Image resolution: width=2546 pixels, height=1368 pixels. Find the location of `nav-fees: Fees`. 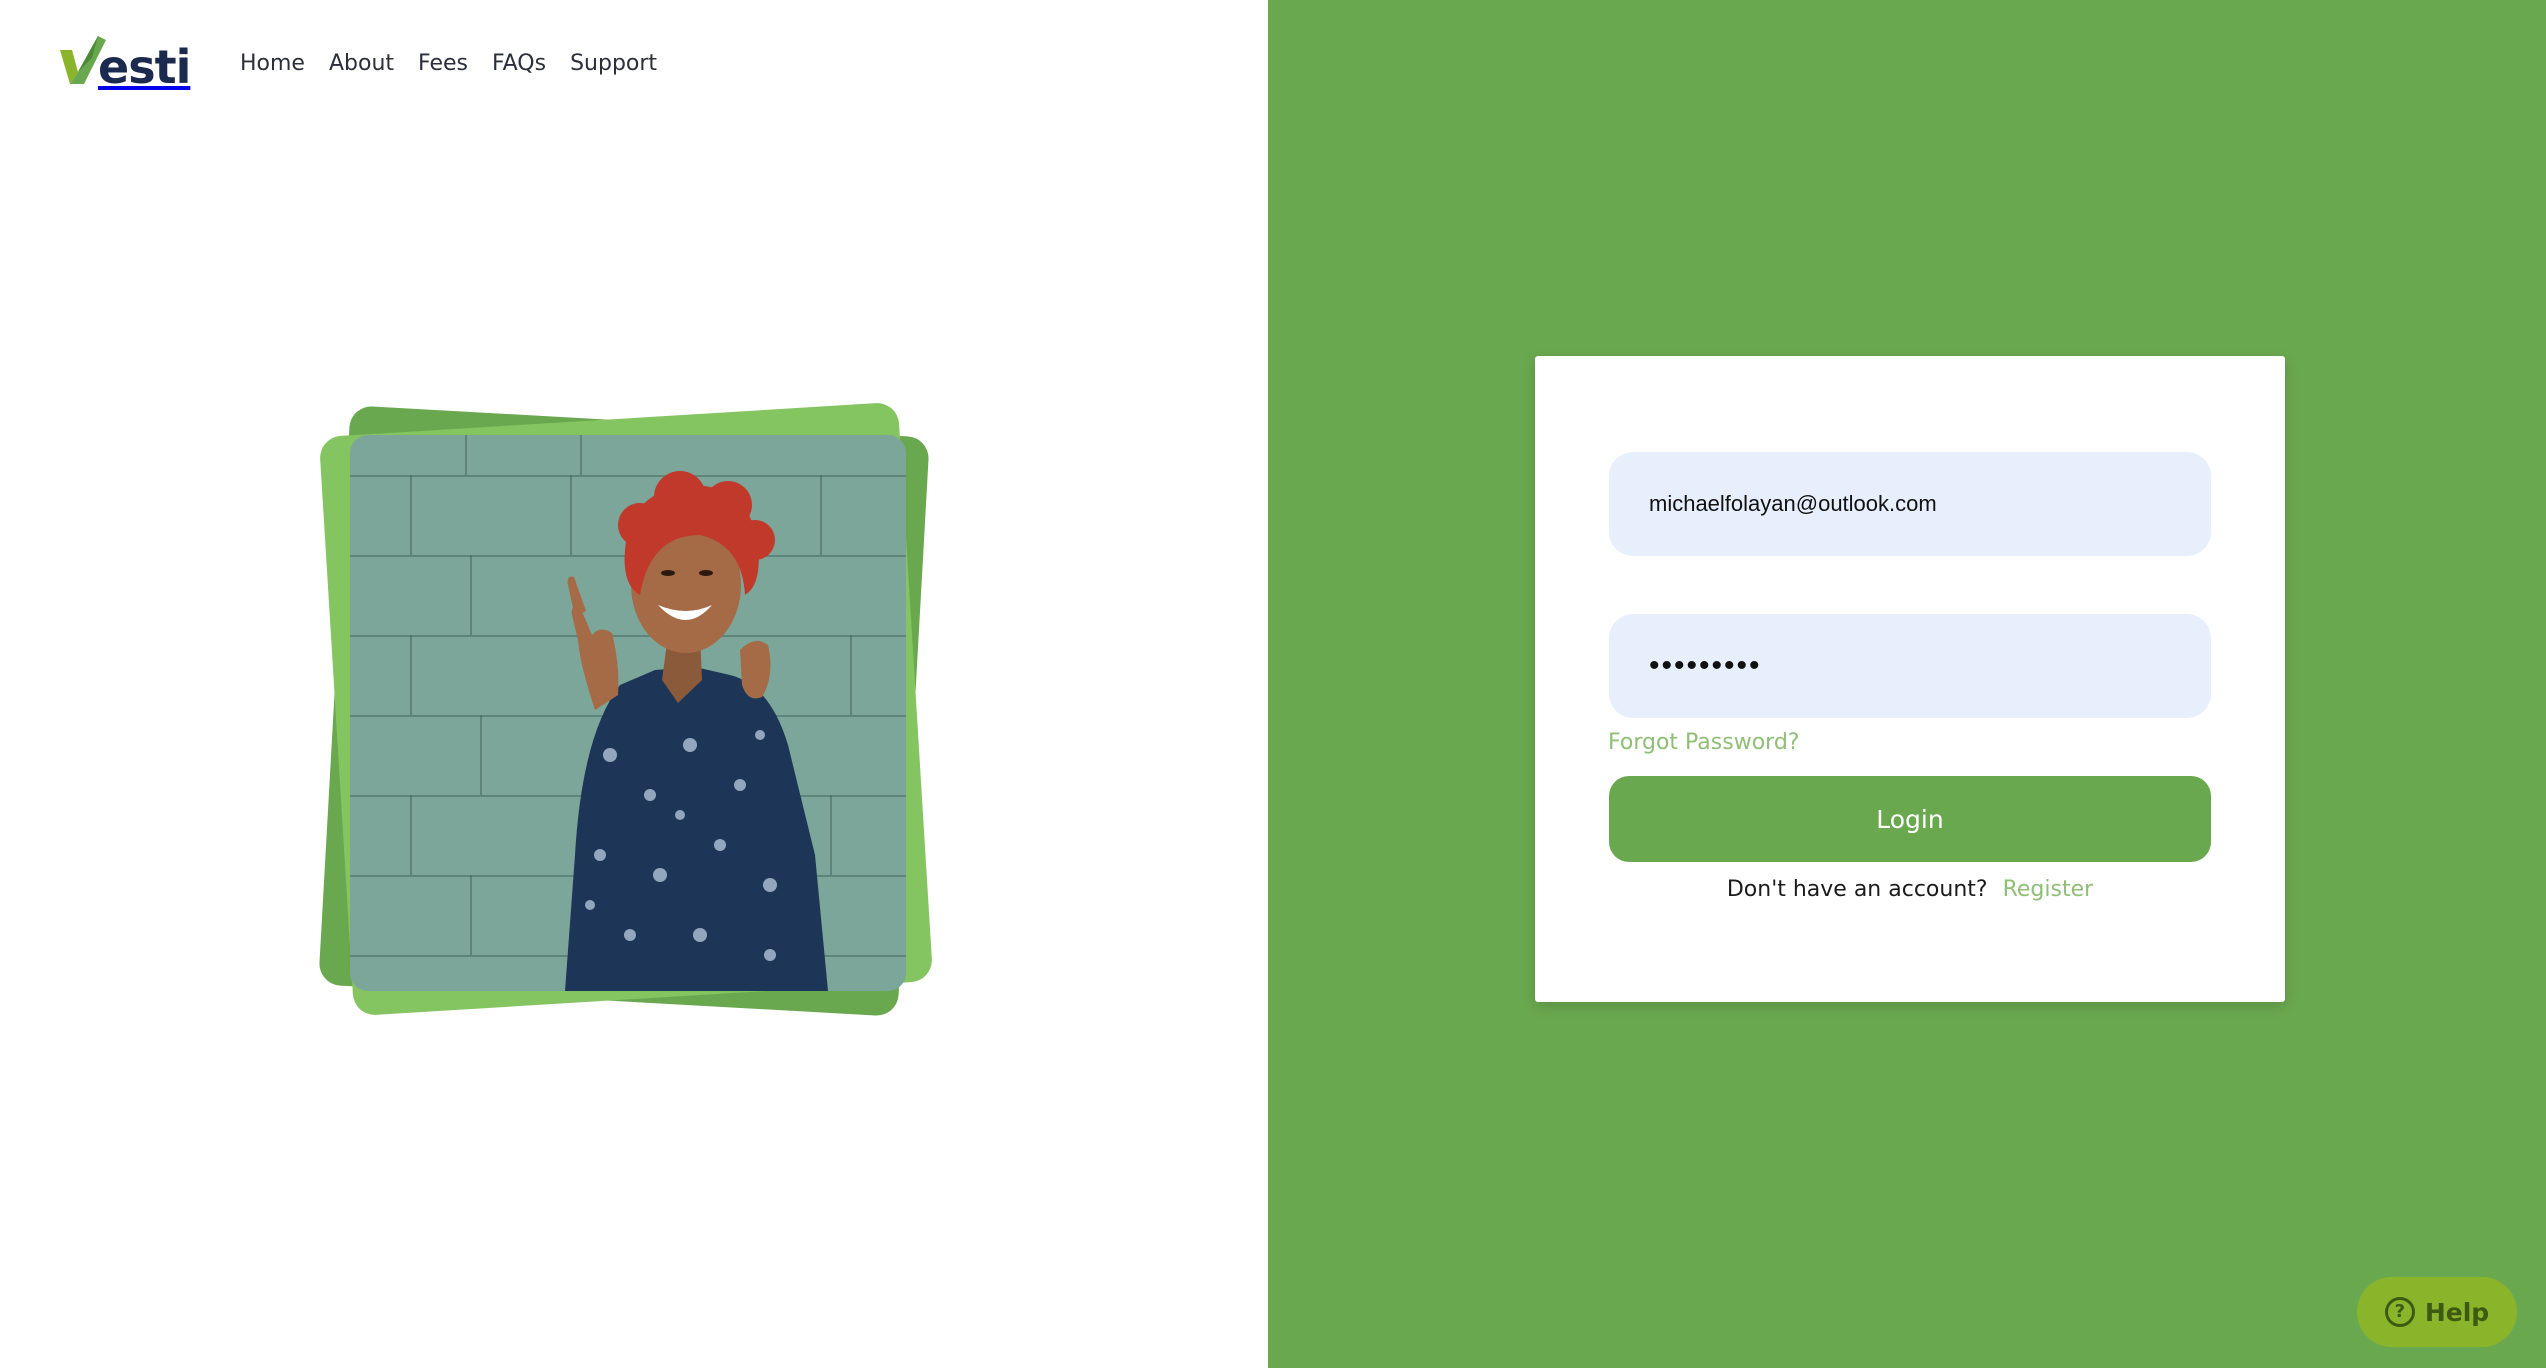

nav-fees: Fees is located at coordinates (443, 64).